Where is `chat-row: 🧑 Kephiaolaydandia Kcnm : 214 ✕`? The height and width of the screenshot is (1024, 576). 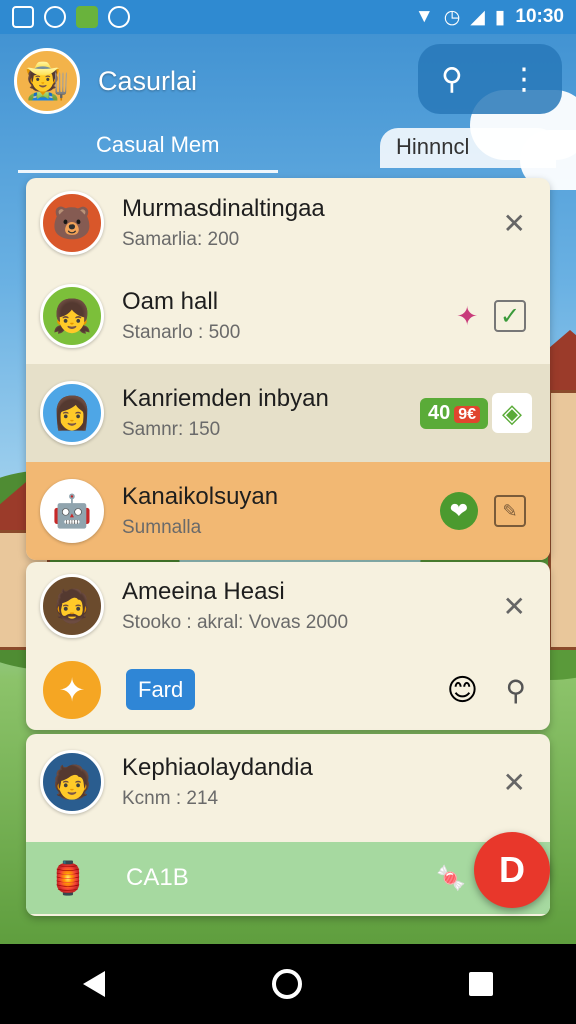
chat-row: 🧑 Kephiaolaydandia Kcnm : 214 ✕ is located at coordinates (288, 782).